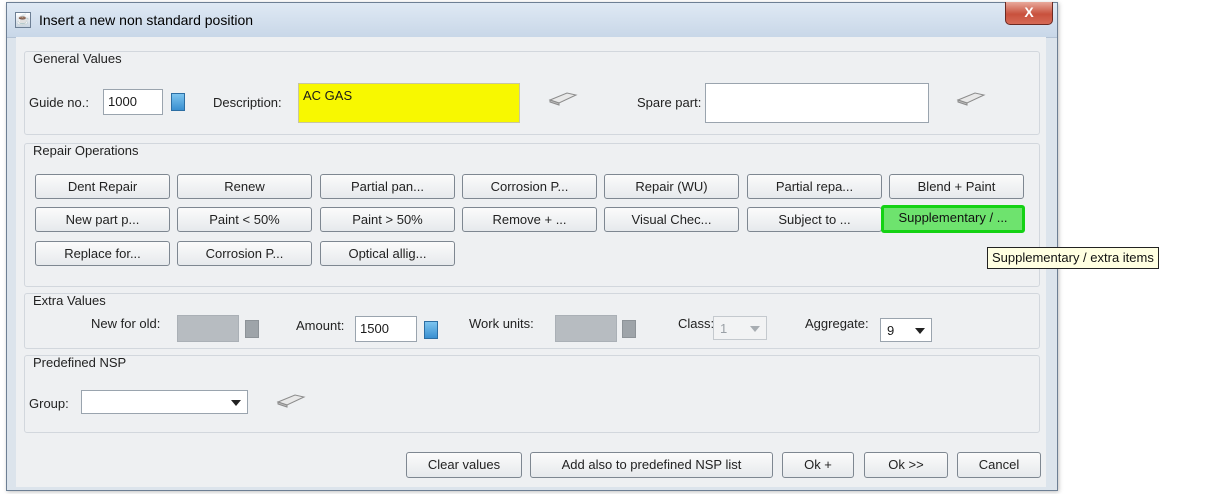 The height and width of the screenshot is (494, 1205). Describe the element at coordinates (244, 186) in the screenshot. I see `renew-button: Renew` at that location.